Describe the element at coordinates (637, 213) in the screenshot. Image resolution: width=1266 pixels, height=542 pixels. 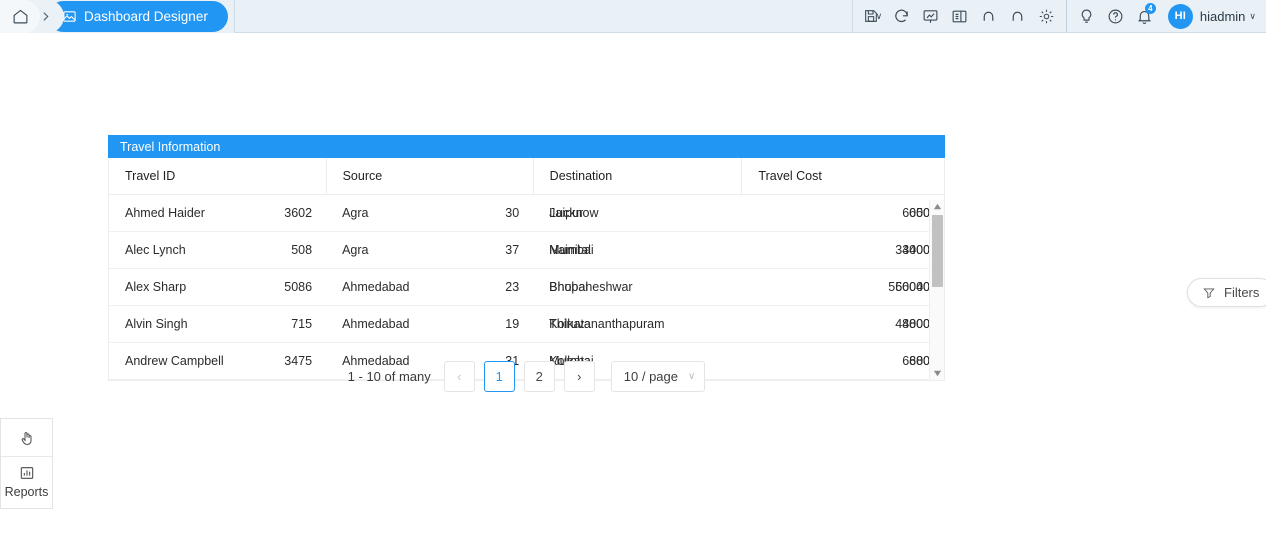
I see `cell-destination: Lucknow Jaipur` at that location.